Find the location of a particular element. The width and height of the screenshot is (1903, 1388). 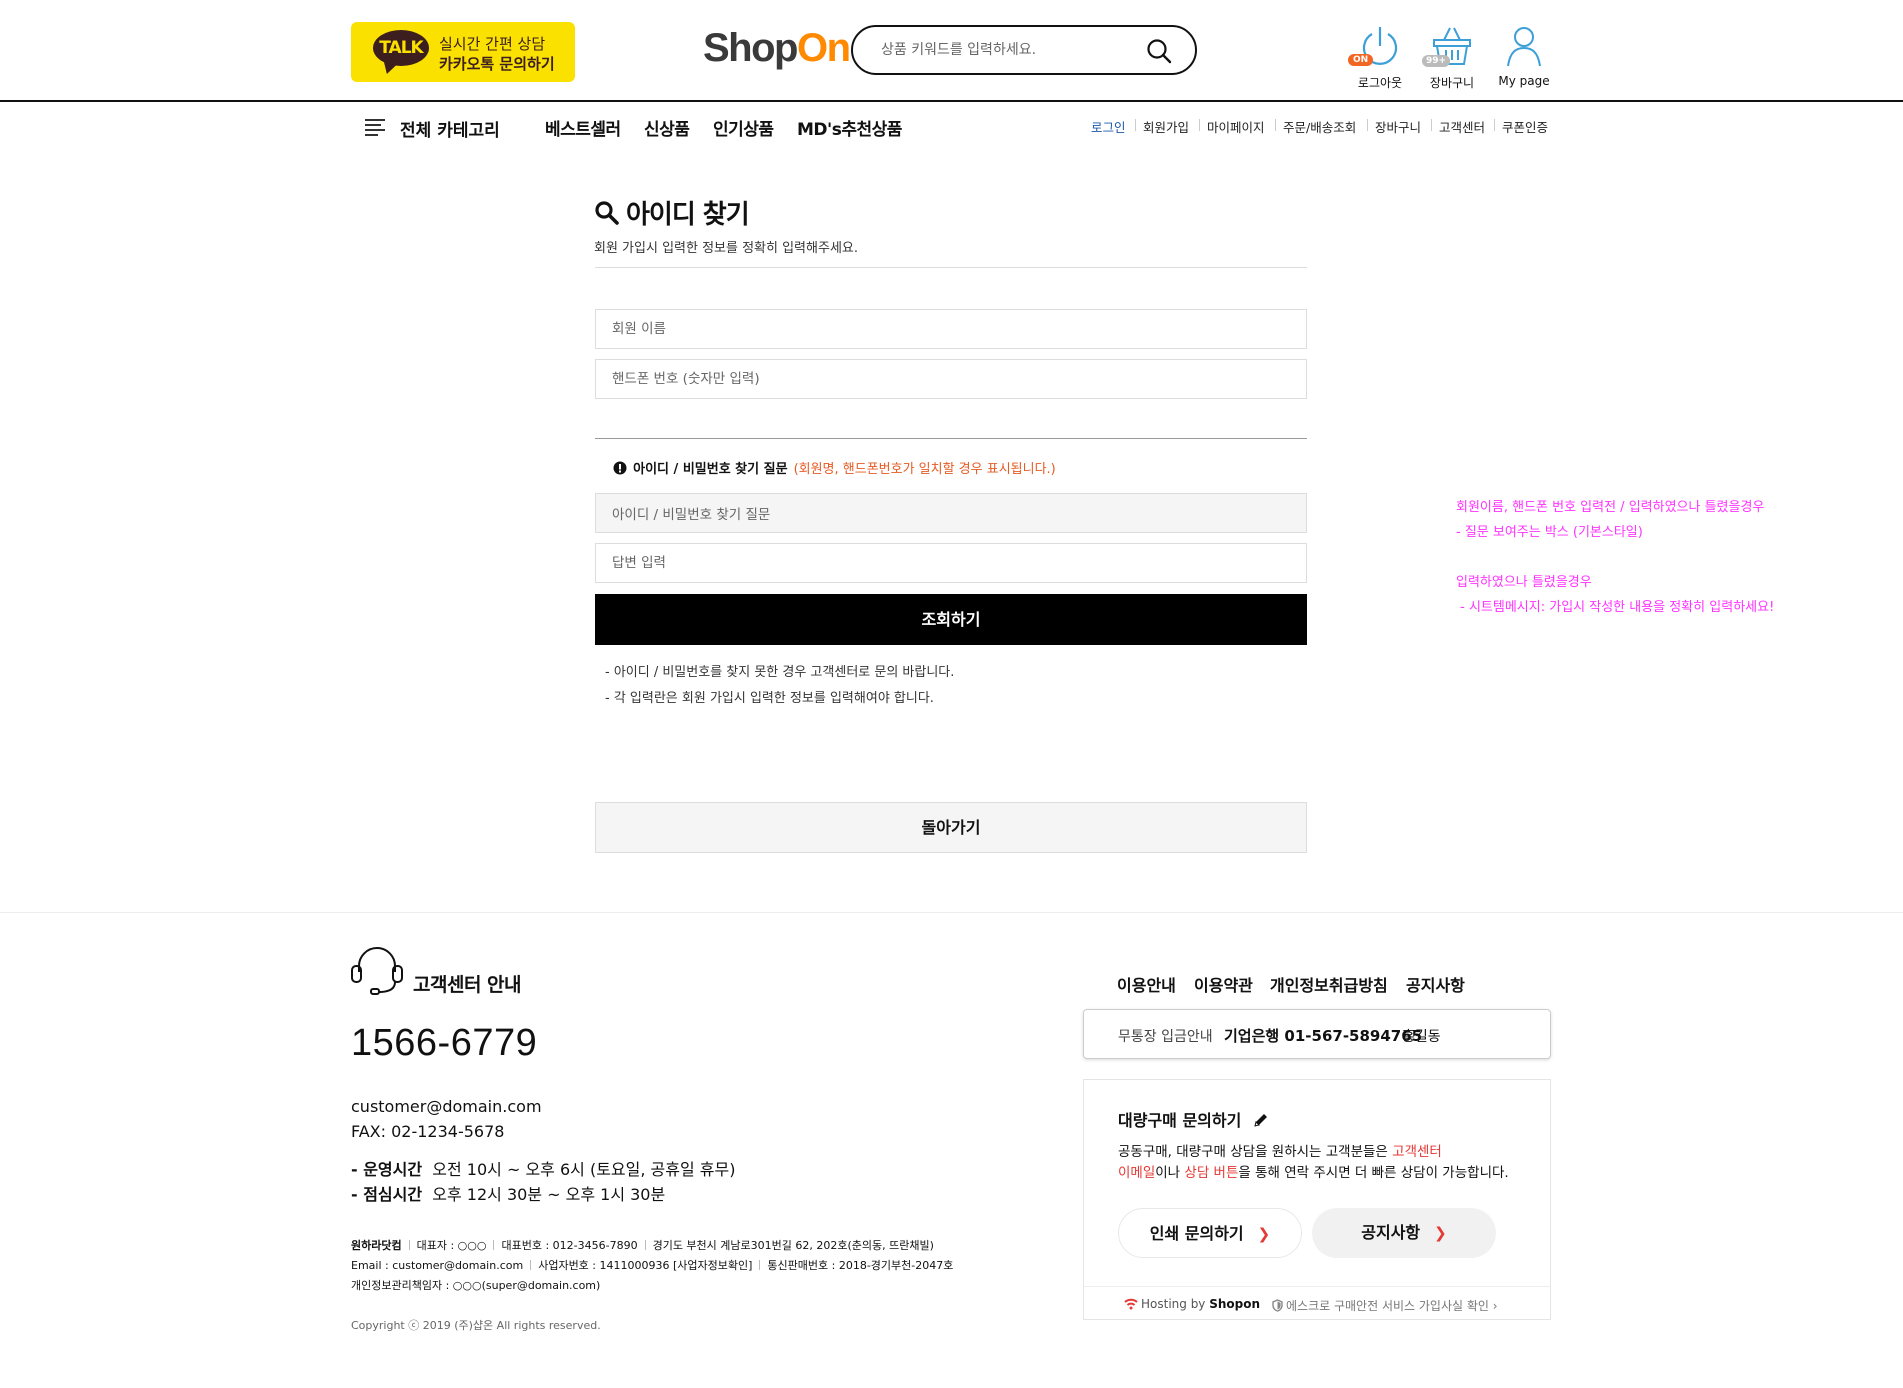

memo-line-1: 회원이름, 핸드폰 번호 입력전 / 입력하였으나 틀렸을경우 is located at coordinates (1610, 507).